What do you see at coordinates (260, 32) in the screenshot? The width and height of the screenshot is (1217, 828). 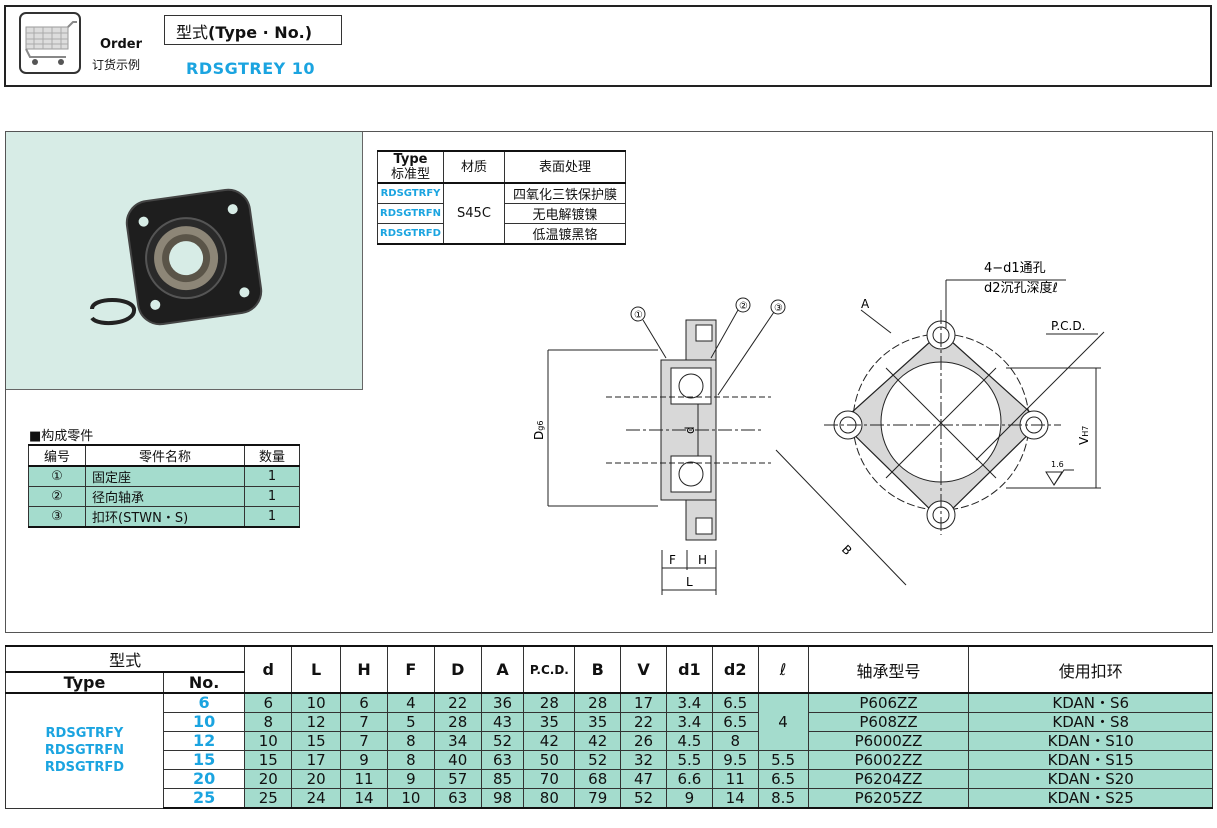 I see `type-number-label: (Type · No.)` at bounding box center [260, 32].